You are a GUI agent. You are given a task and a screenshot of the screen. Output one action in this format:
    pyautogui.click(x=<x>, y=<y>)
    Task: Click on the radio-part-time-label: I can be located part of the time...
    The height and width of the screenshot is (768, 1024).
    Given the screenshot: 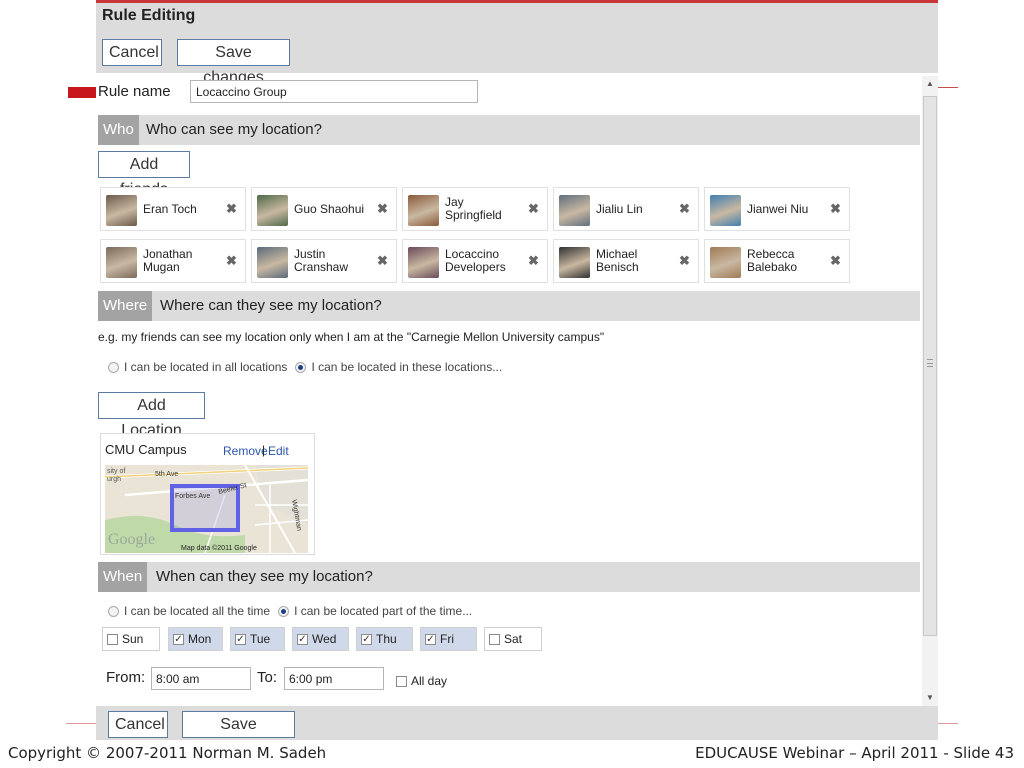 What is the action you would take?
    pyautogui.click(x=383, y=611)
    